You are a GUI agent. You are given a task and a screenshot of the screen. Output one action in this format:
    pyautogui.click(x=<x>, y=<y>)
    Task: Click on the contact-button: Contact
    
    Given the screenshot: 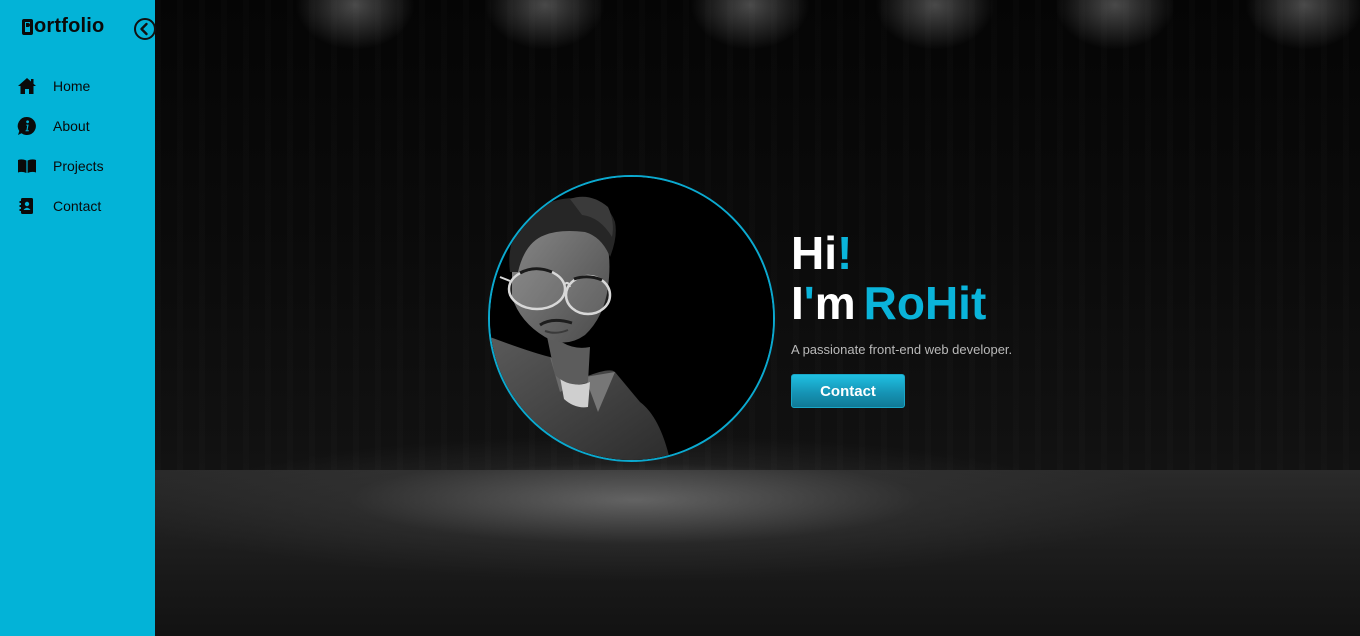 What is the action you would take?
    pyautogui.click(x=848, y=391)
    